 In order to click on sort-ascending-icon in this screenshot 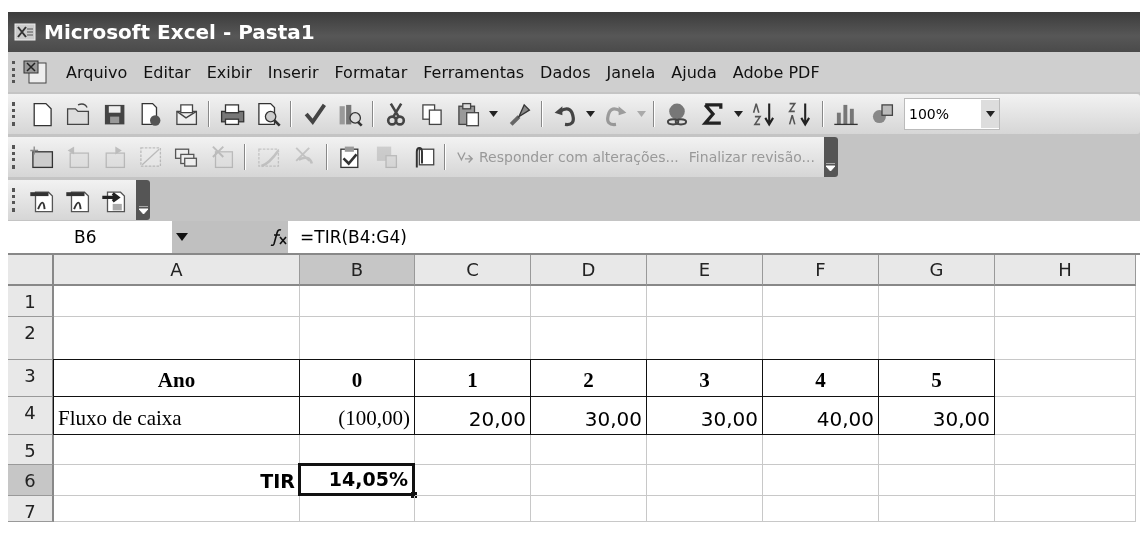, I will do `click(764, 113)`.